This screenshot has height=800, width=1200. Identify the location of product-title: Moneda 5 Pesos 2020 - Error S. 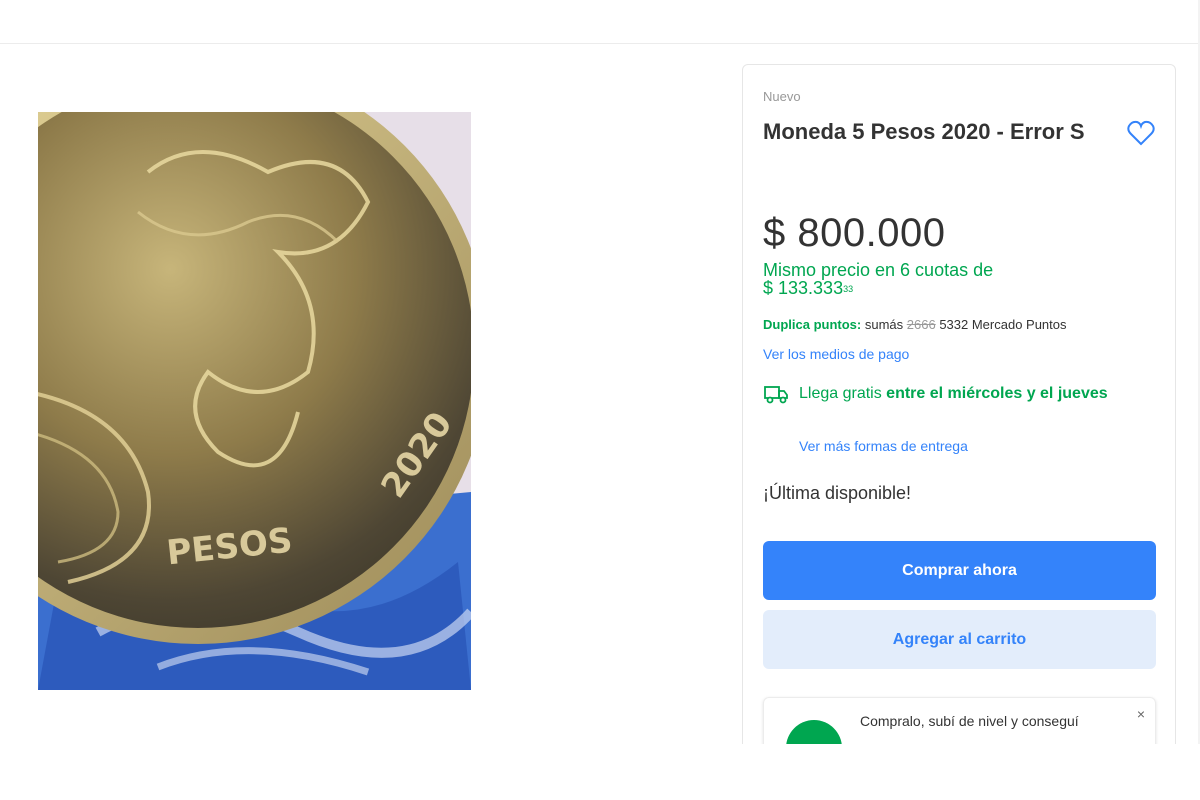
(924, 131).